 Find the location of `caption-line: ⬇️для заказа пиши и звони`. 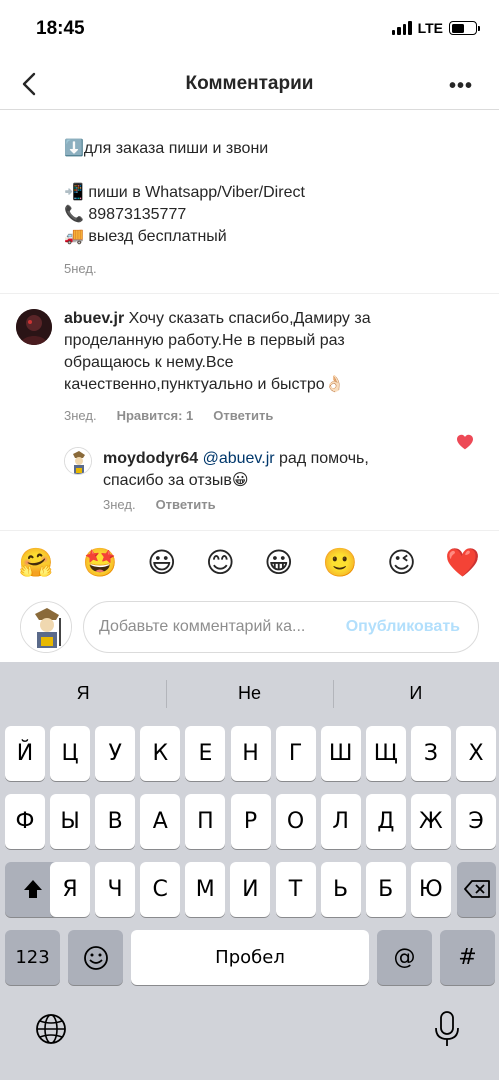

caption-line: ⬇️для заказа пиши и звони is located at coordinates (166, 148).